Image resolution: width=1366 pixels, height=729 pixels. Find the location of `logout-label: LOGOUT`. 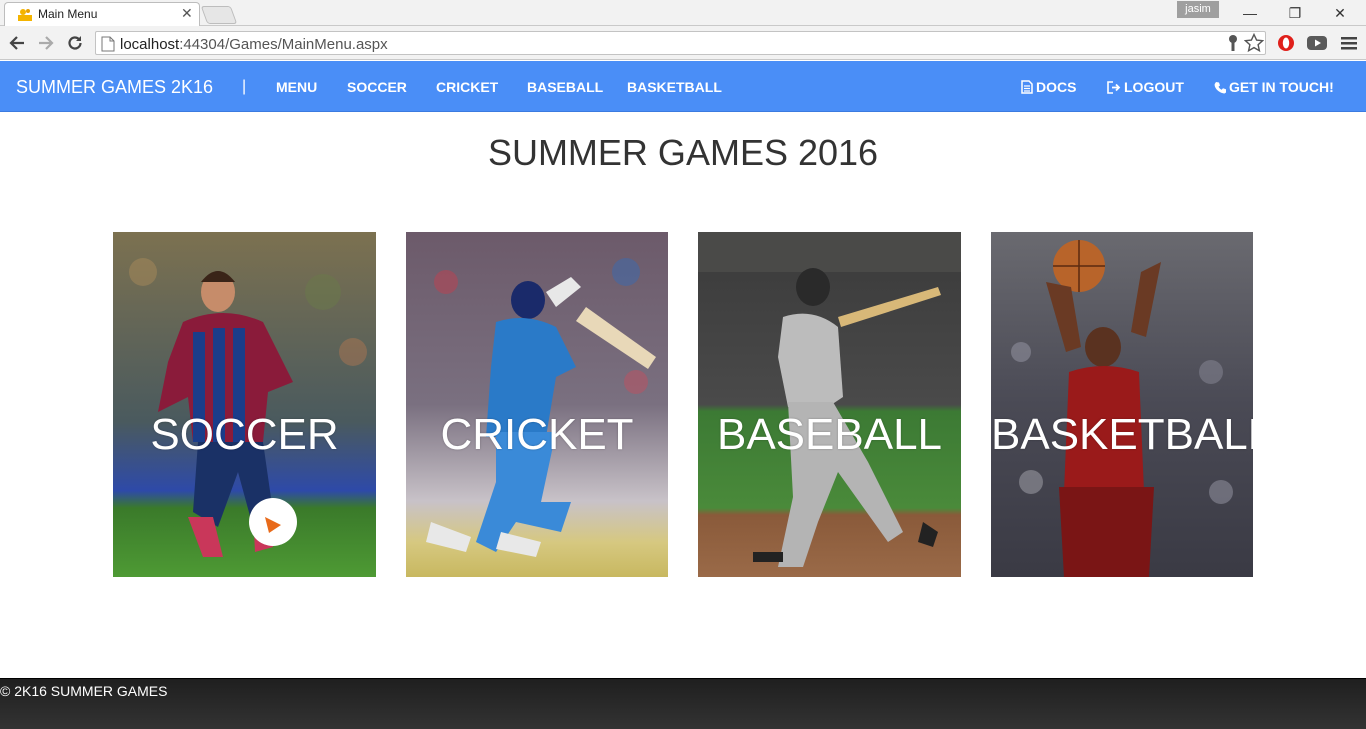

logout-label: LOGOUT is located at coordinates (1154, 87).